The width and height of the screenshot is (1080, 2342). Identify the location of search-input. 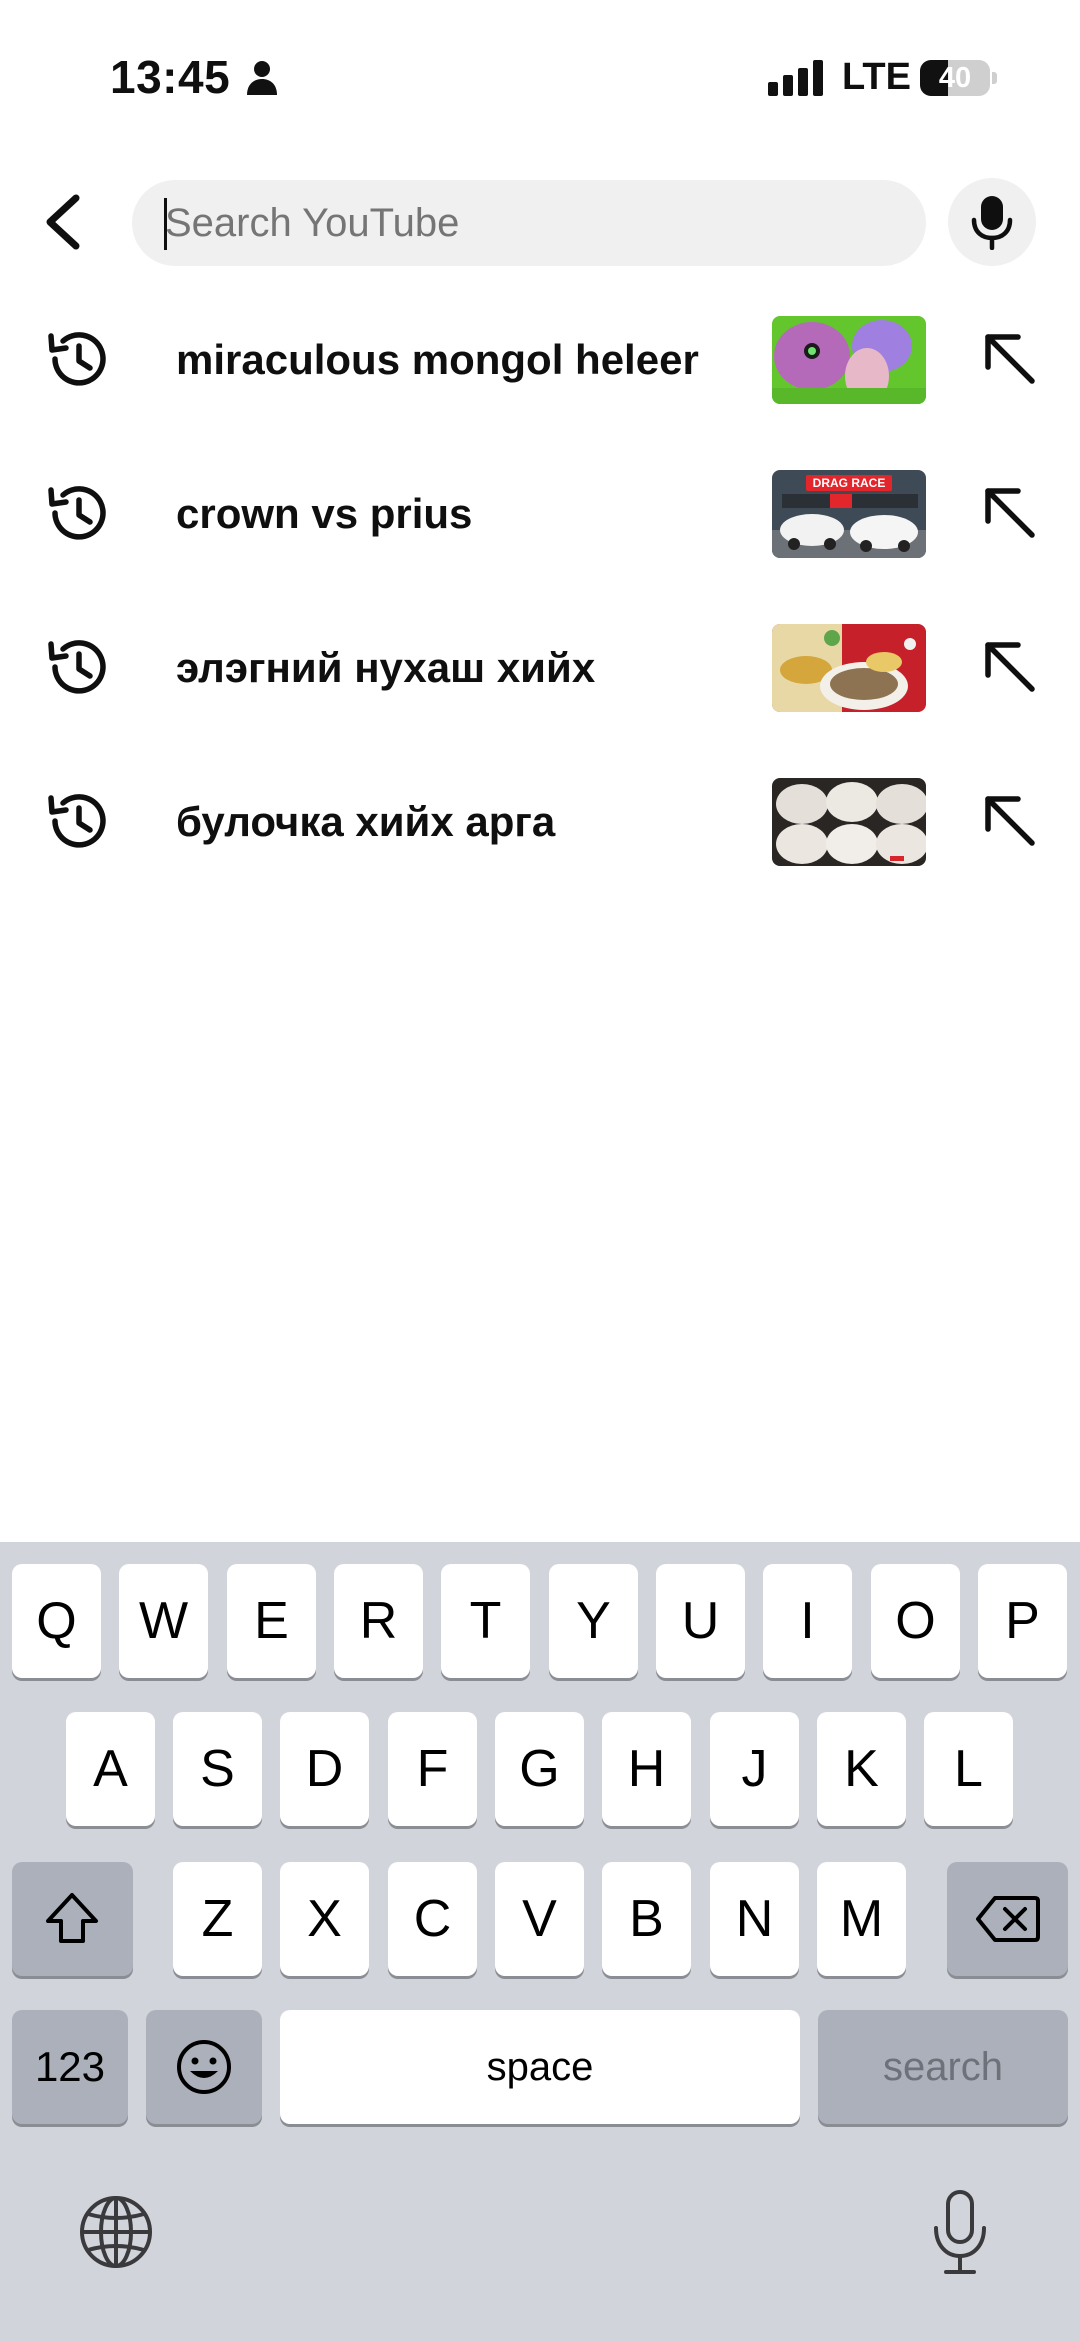
(525, 223).